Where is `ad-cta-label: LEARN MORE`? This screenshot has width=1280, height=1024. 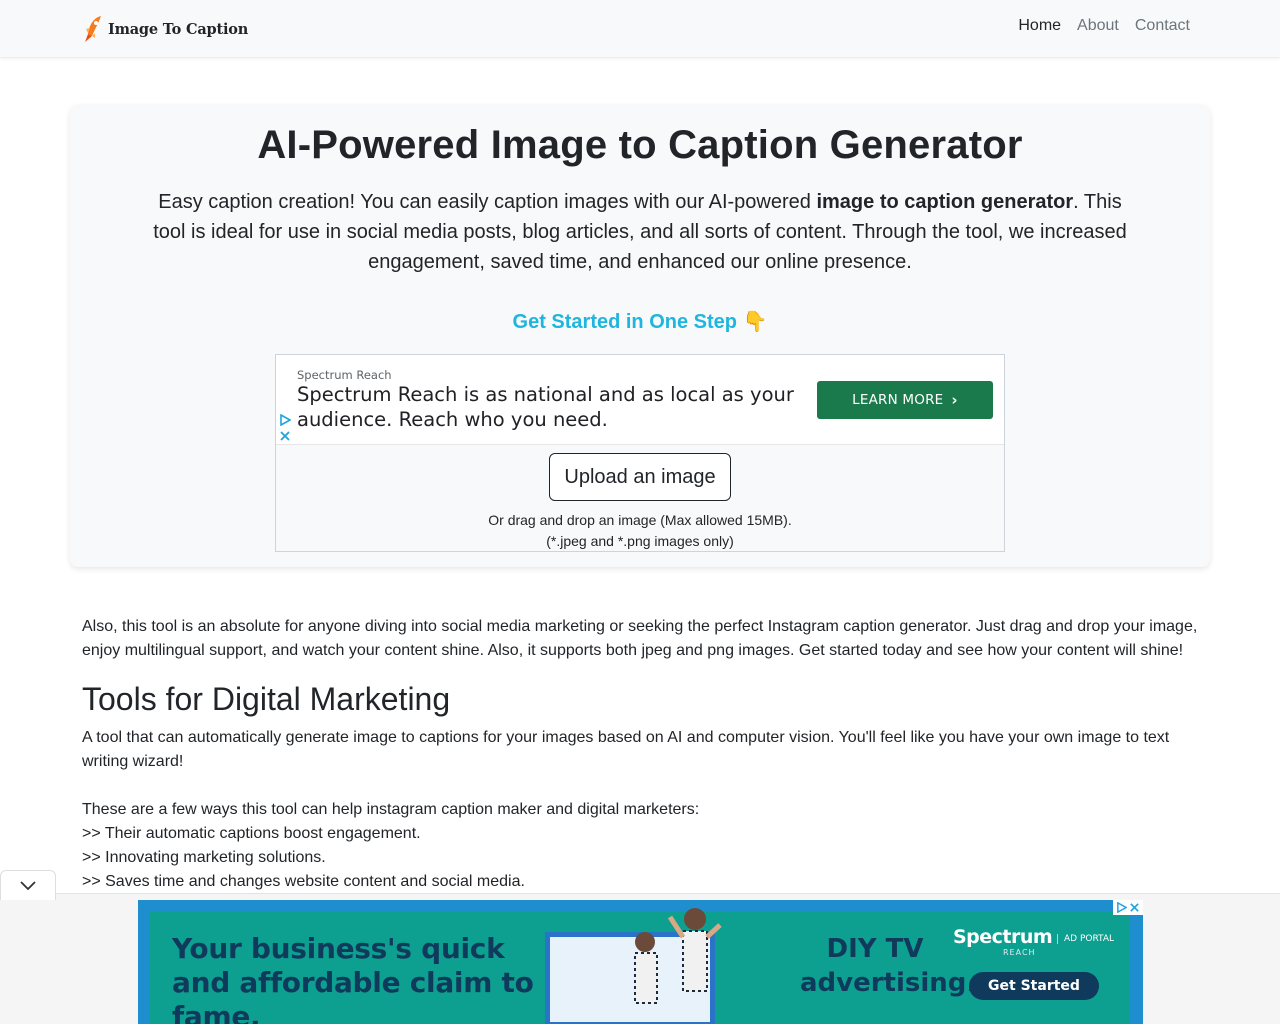
ad-cta-label: LEARN MORE is located at coordinates (898, 400).